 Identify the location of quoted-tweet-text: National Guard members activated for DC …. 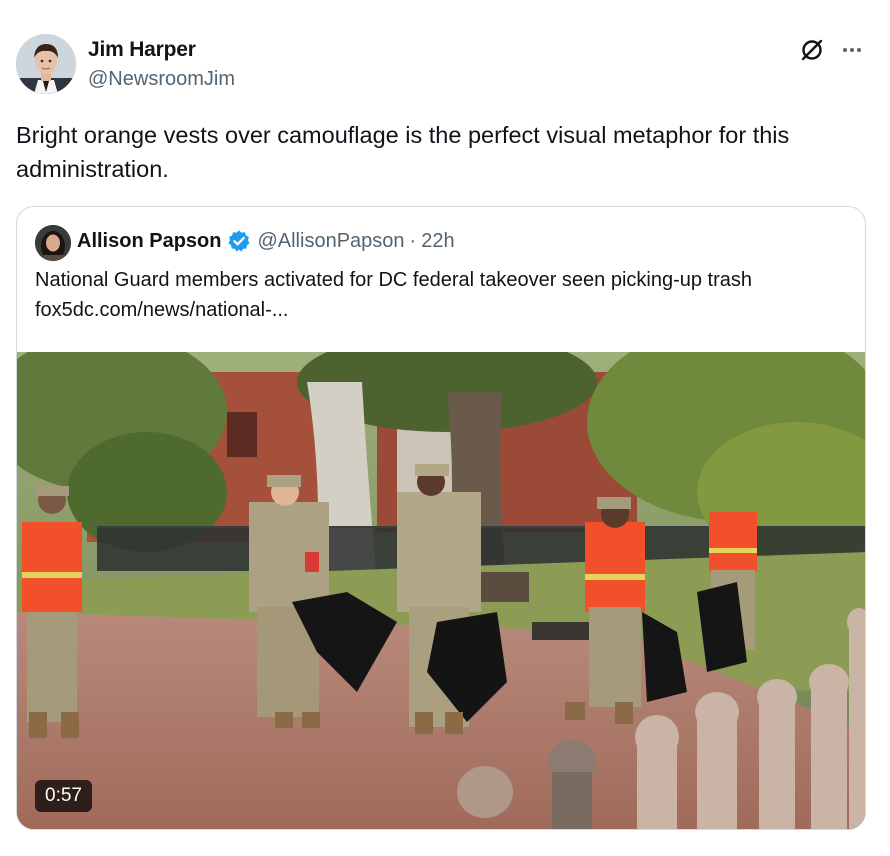
(394, 295).